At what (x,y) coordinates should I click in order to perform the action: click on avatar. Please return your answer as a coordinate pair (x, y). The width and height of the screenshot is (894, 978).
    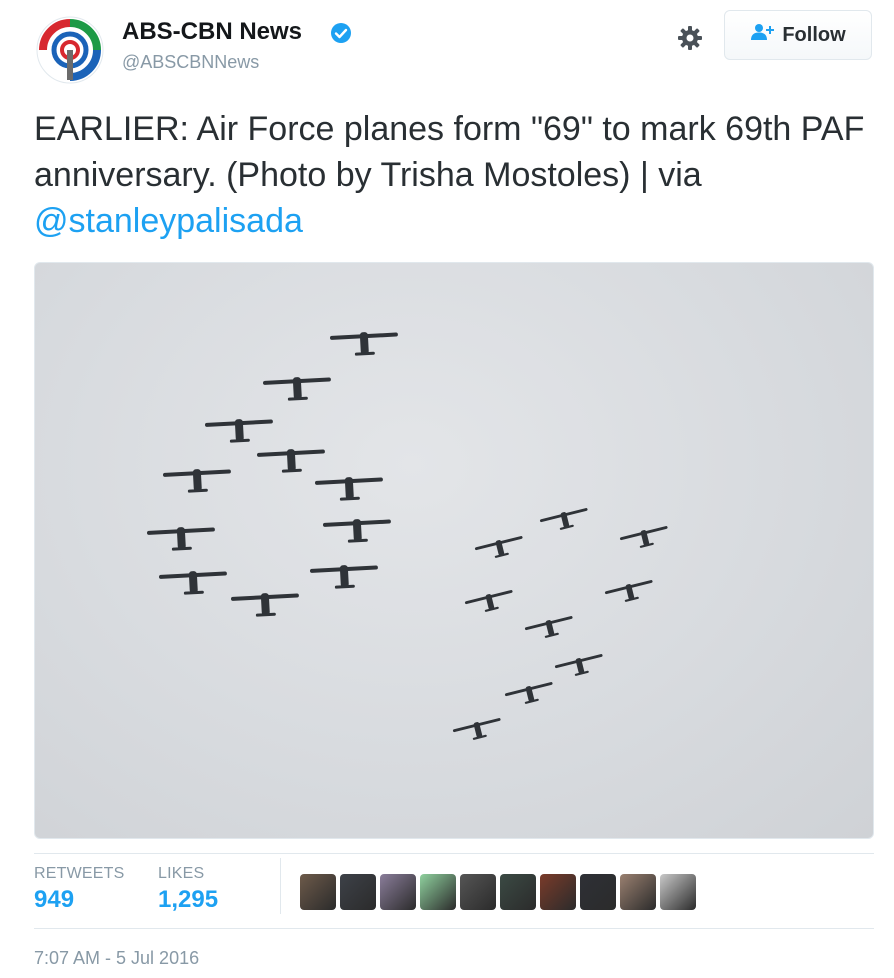
    Looking at the image, I should click on (70, 50).